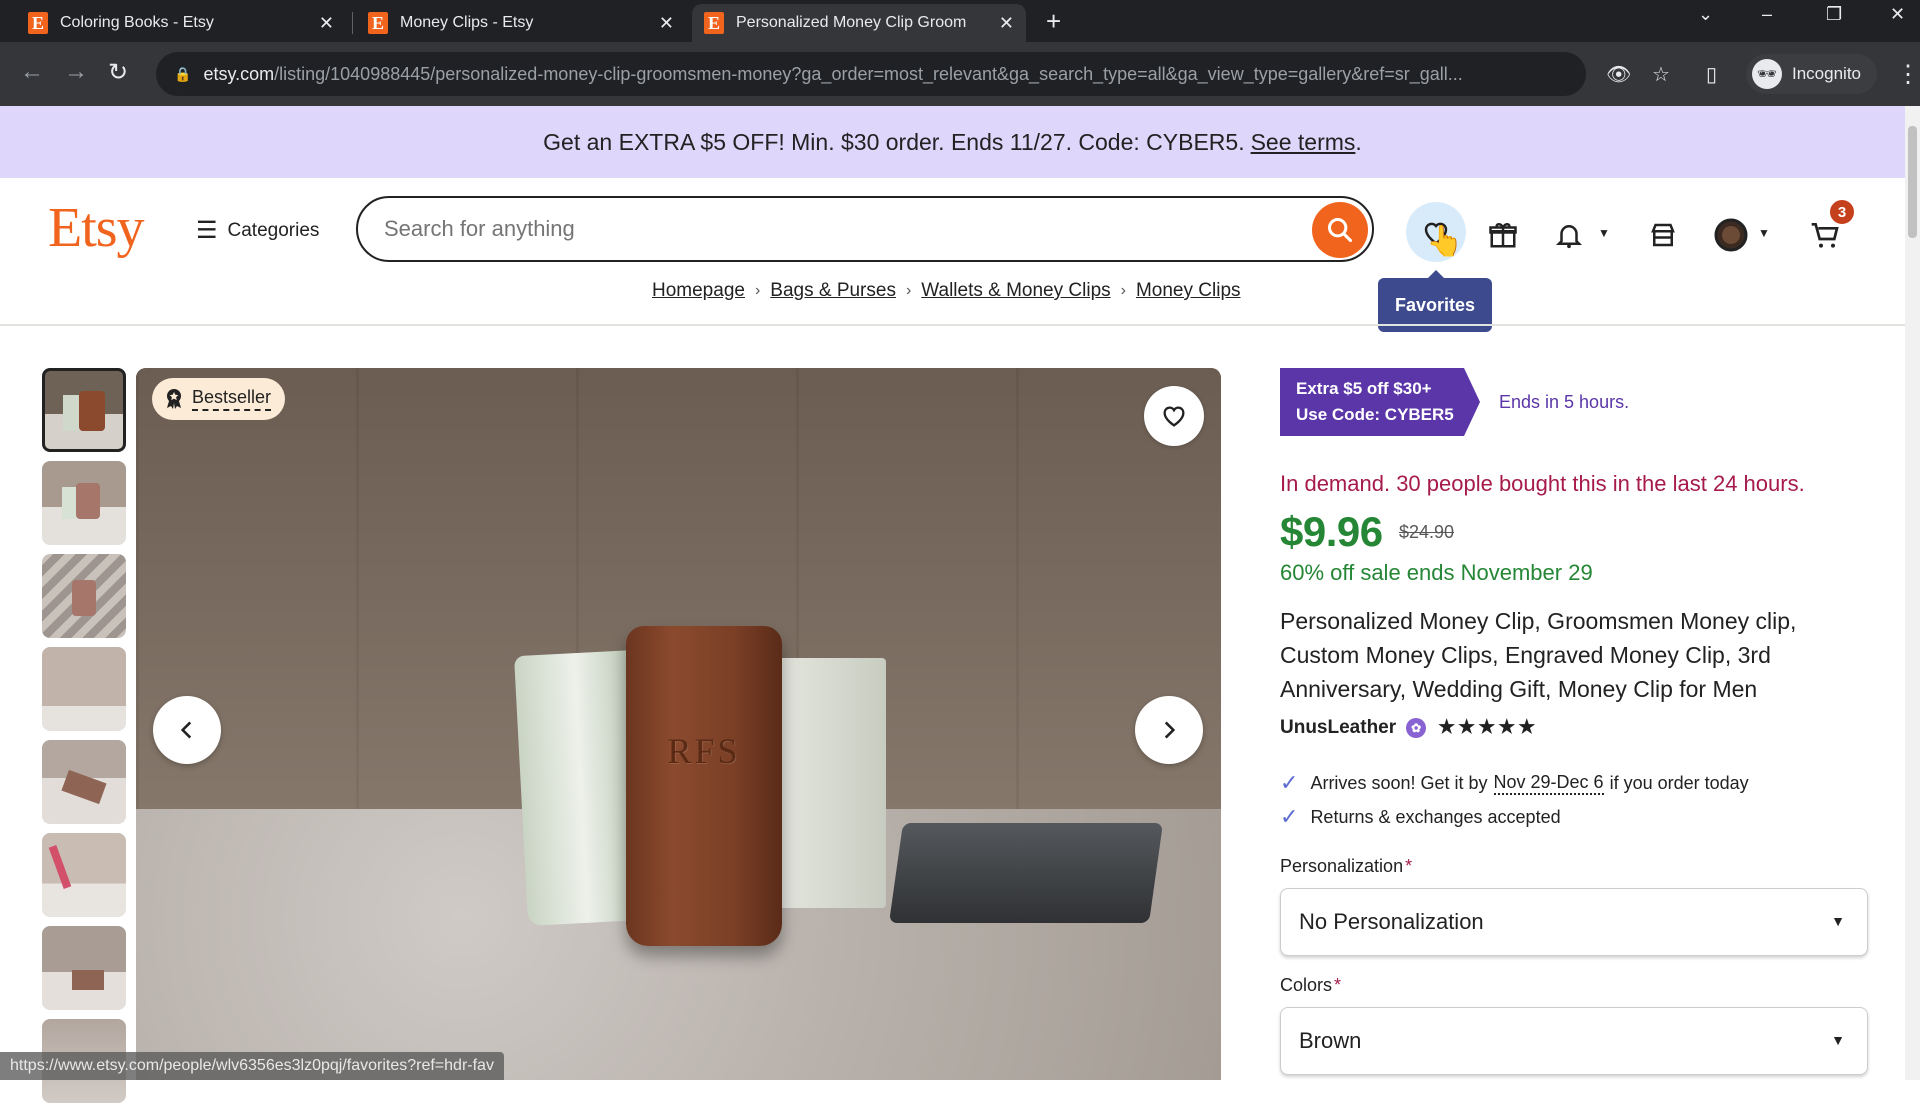 The image size is (1920, 1112). I want to click on personalization-select: No Personalization ▼, so click(1574, 922).